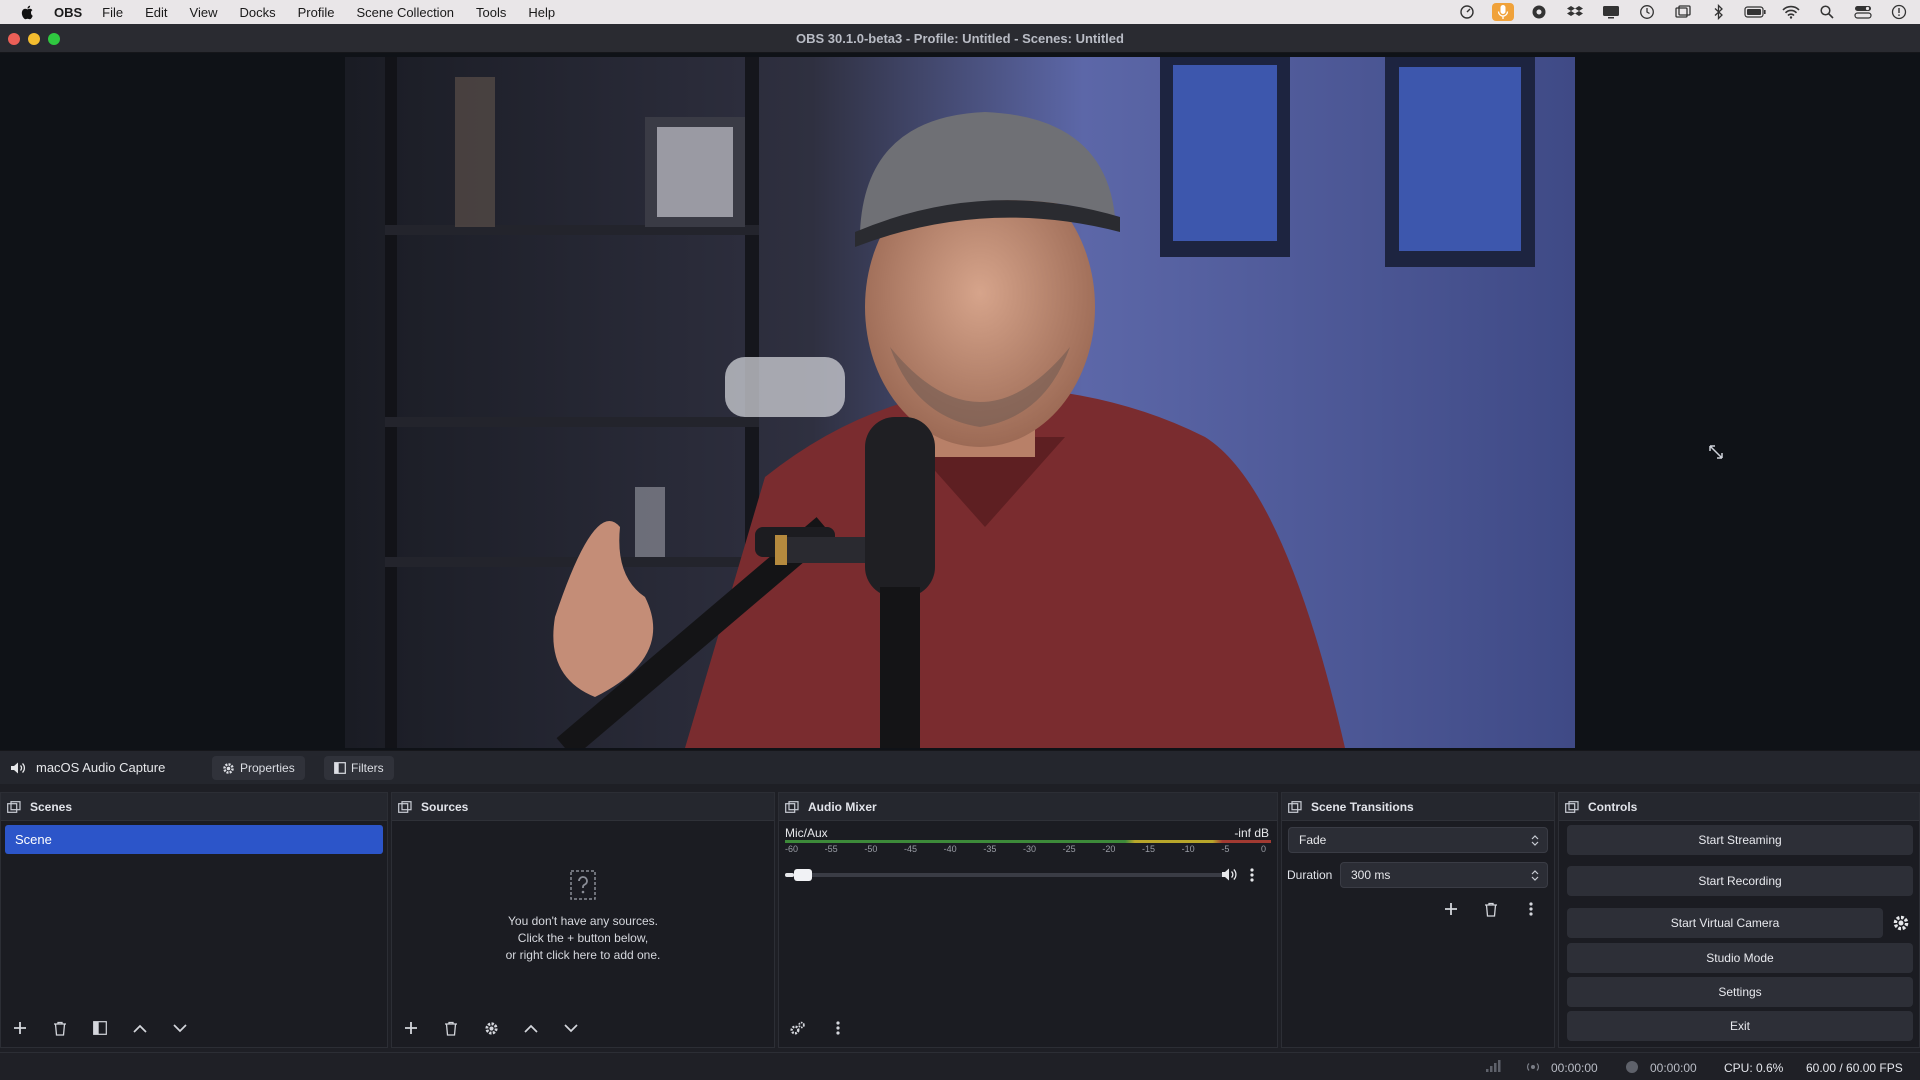 This screenshot has width=1920, height=1080. What do you see at coordinates (1863, 12) in the screenshot?
I see `control-center-icon` at bounding box center [1863, 12].